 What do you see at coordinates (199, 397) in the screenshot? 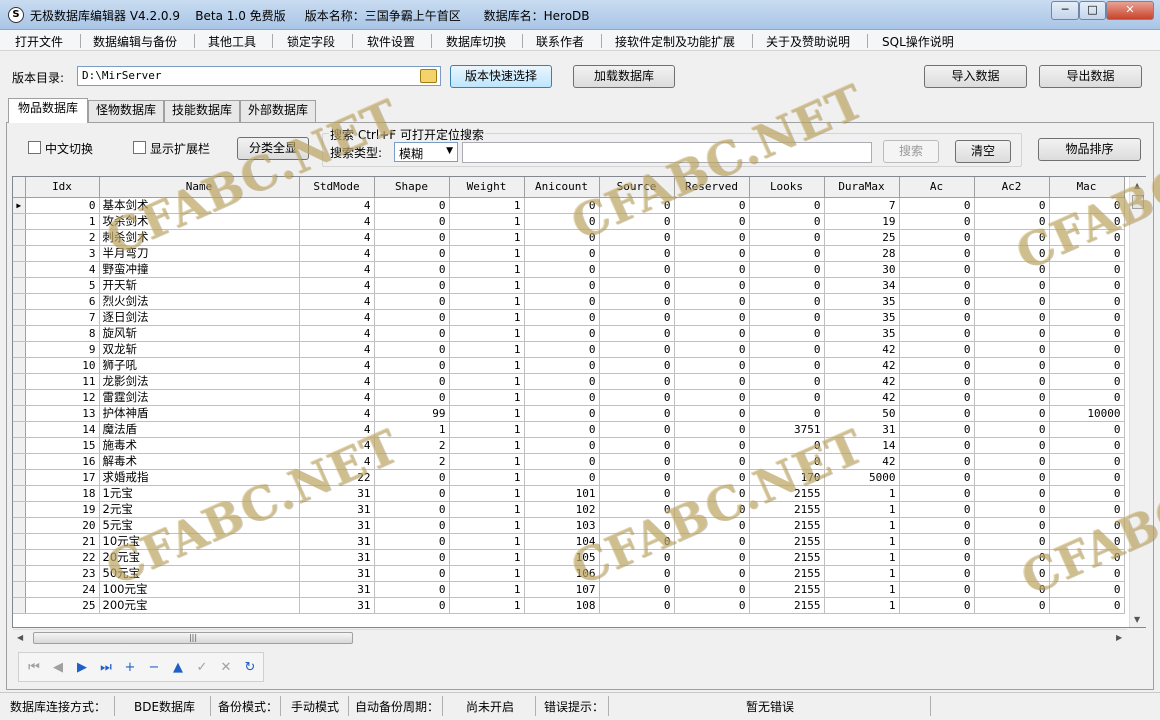
I see `table-cell: 雷霆剑法` at bounding box center [199, 397].